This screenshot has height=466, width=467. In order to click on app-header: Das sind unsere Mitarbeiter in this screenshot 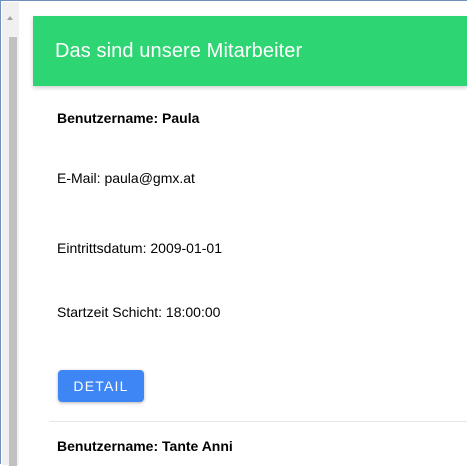, I will do `click(250, 51)`.